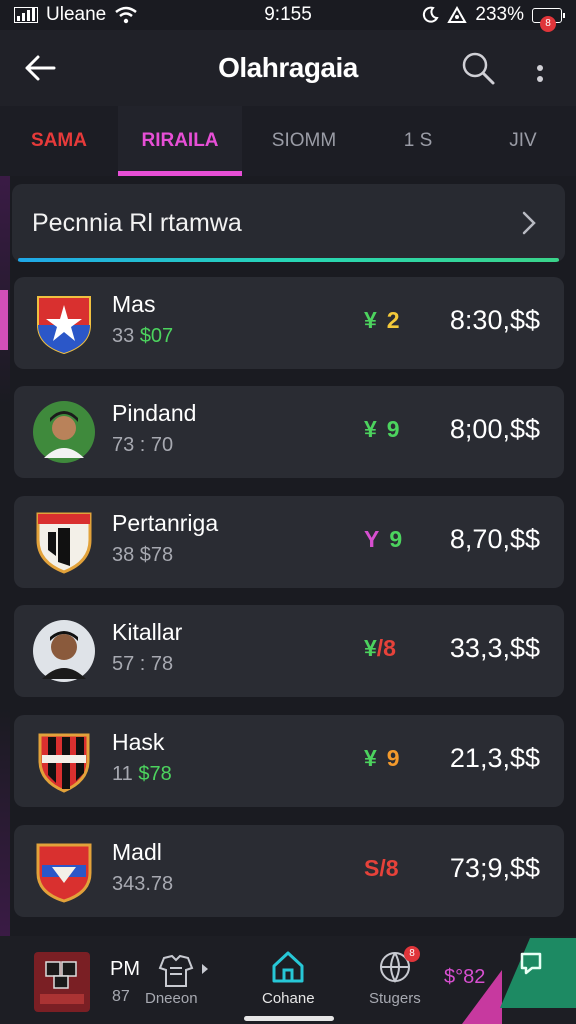 Image resolution: width=576 pixels, height=1024 pixels. I want to click on featured-label: Pecnnia Rl rtamwa, so click(137, 222).